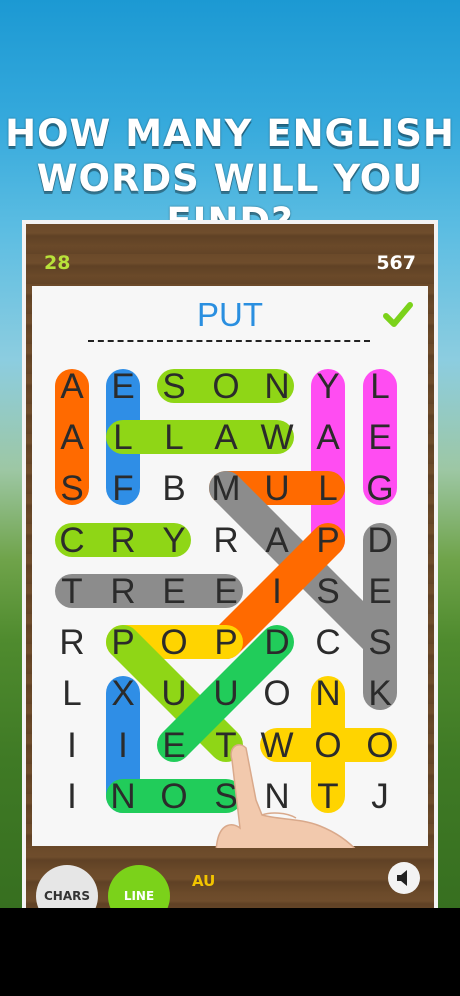 The width and height of the screenshot is (460, 996). Describe the element at coordinates (379, 488) in the screenshot. I see `grid-letter: G` at that location.